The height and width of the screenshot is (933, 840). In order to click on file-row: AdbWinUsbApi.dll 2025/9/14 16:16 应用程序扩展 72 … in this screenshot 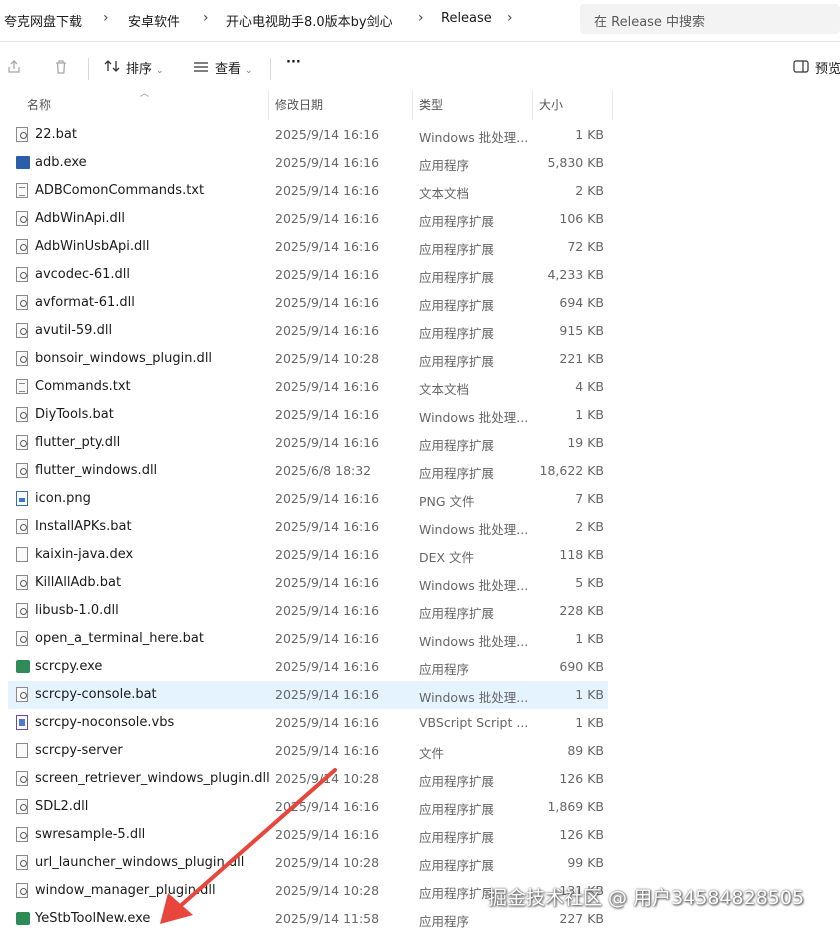, I will do `click(308, 247)`.